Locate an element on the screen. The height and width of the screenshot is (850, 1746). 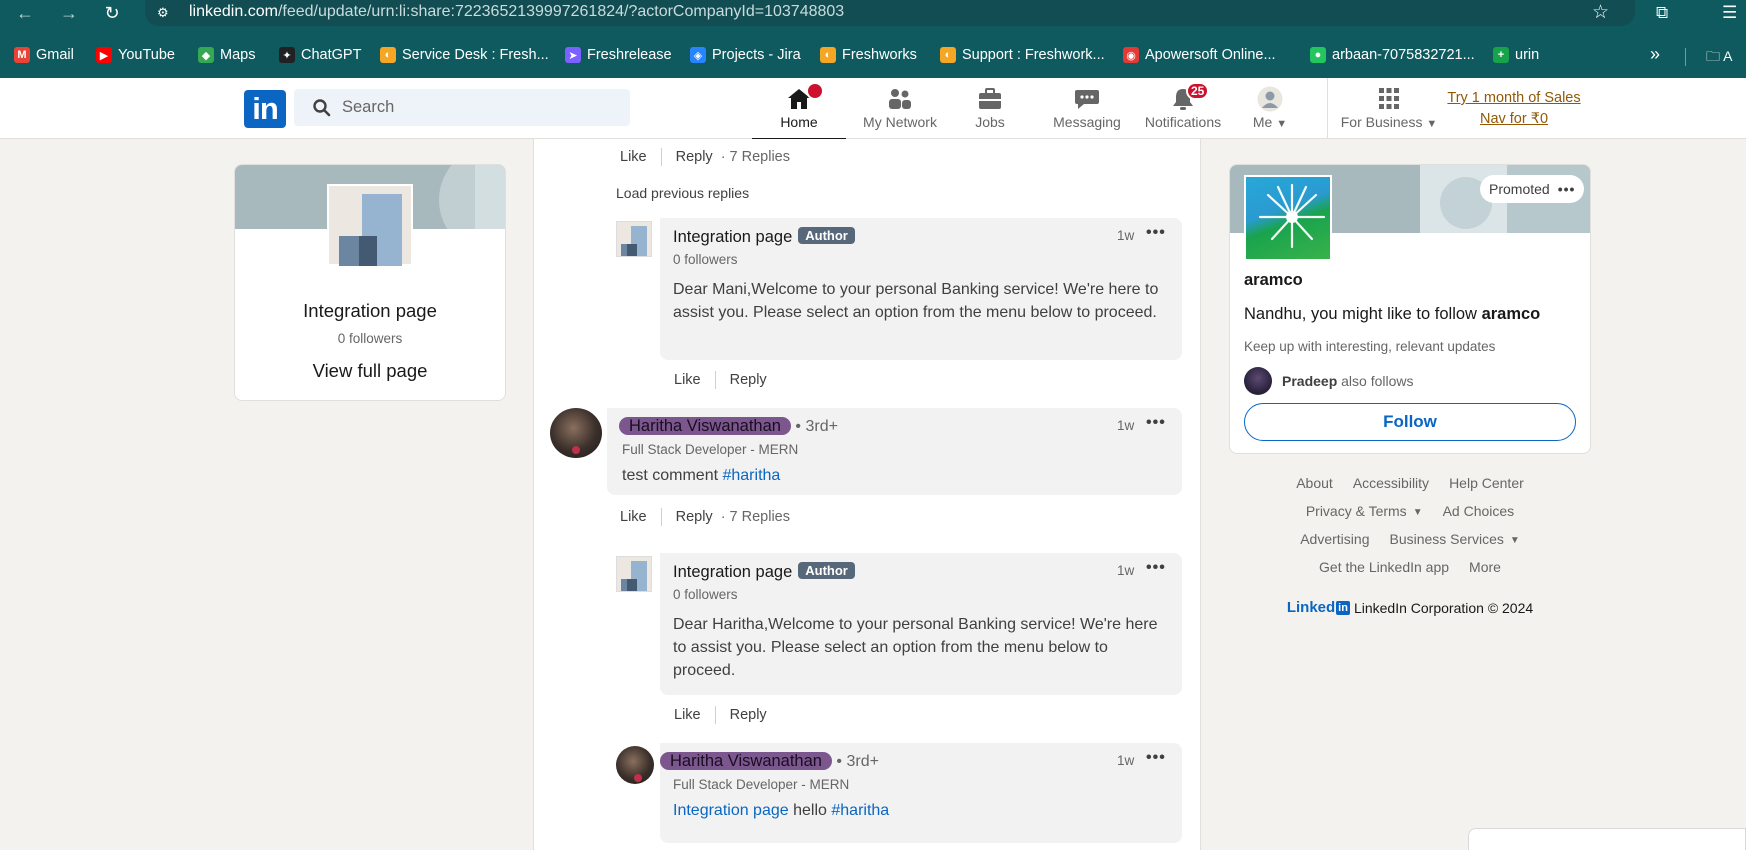
user-avatar-icon is located at coordinates (1270, 99).